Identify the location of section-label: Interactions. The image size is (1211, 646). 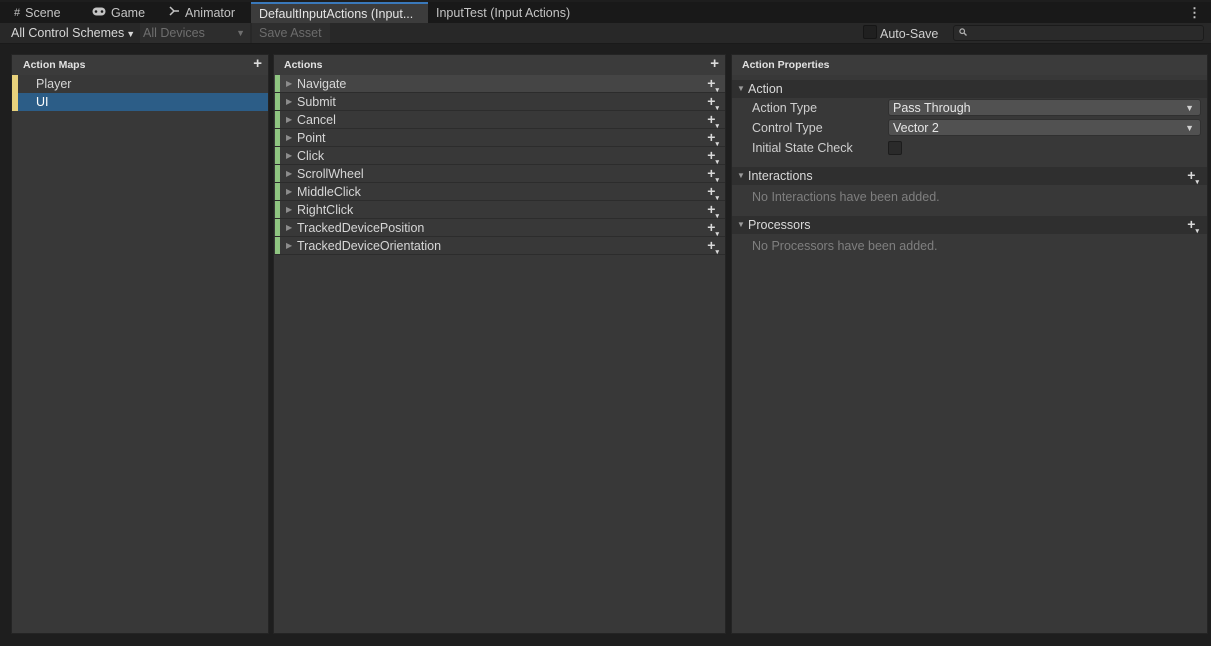
(780, 176).